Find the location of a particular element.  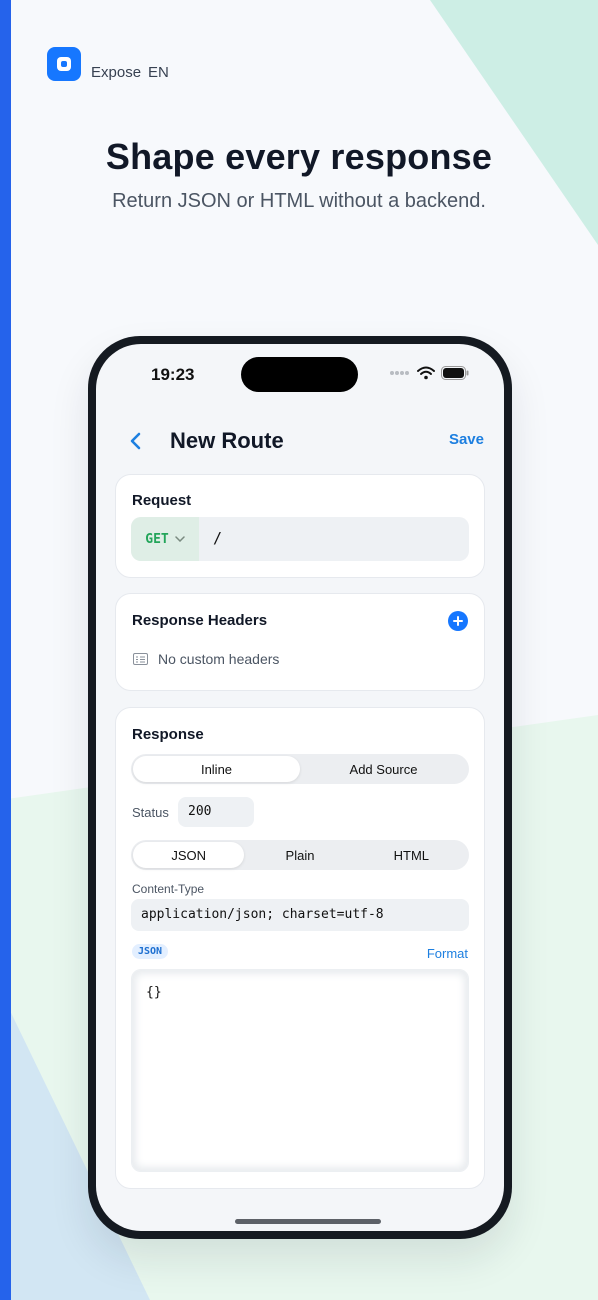

method-select: GET is located at coordinates (165, 539).